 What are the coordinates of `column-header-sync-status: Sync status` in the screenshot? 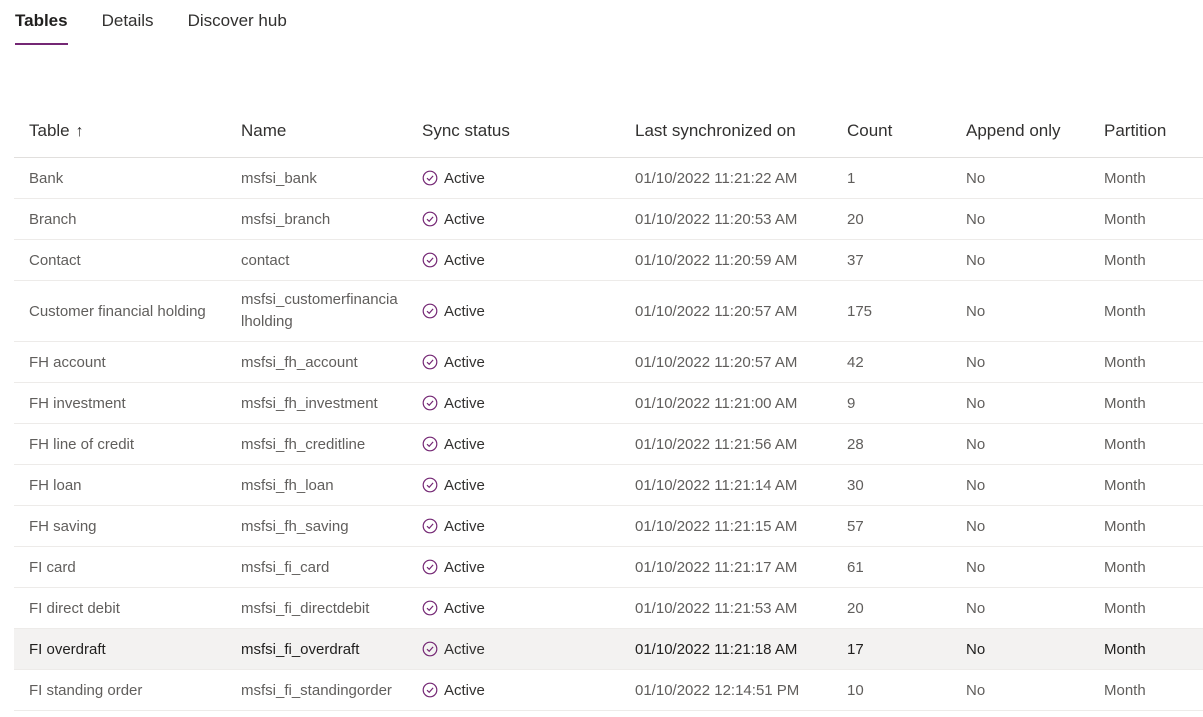 It's located at (513, 131).